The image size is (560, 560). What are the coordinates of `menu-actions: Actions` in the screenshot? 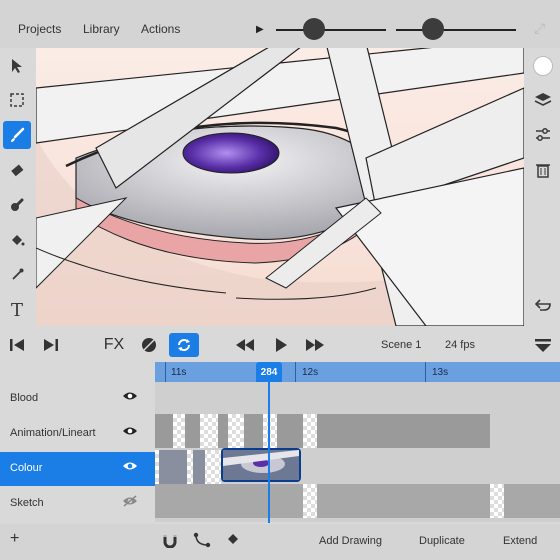 It's located at (160, 29).